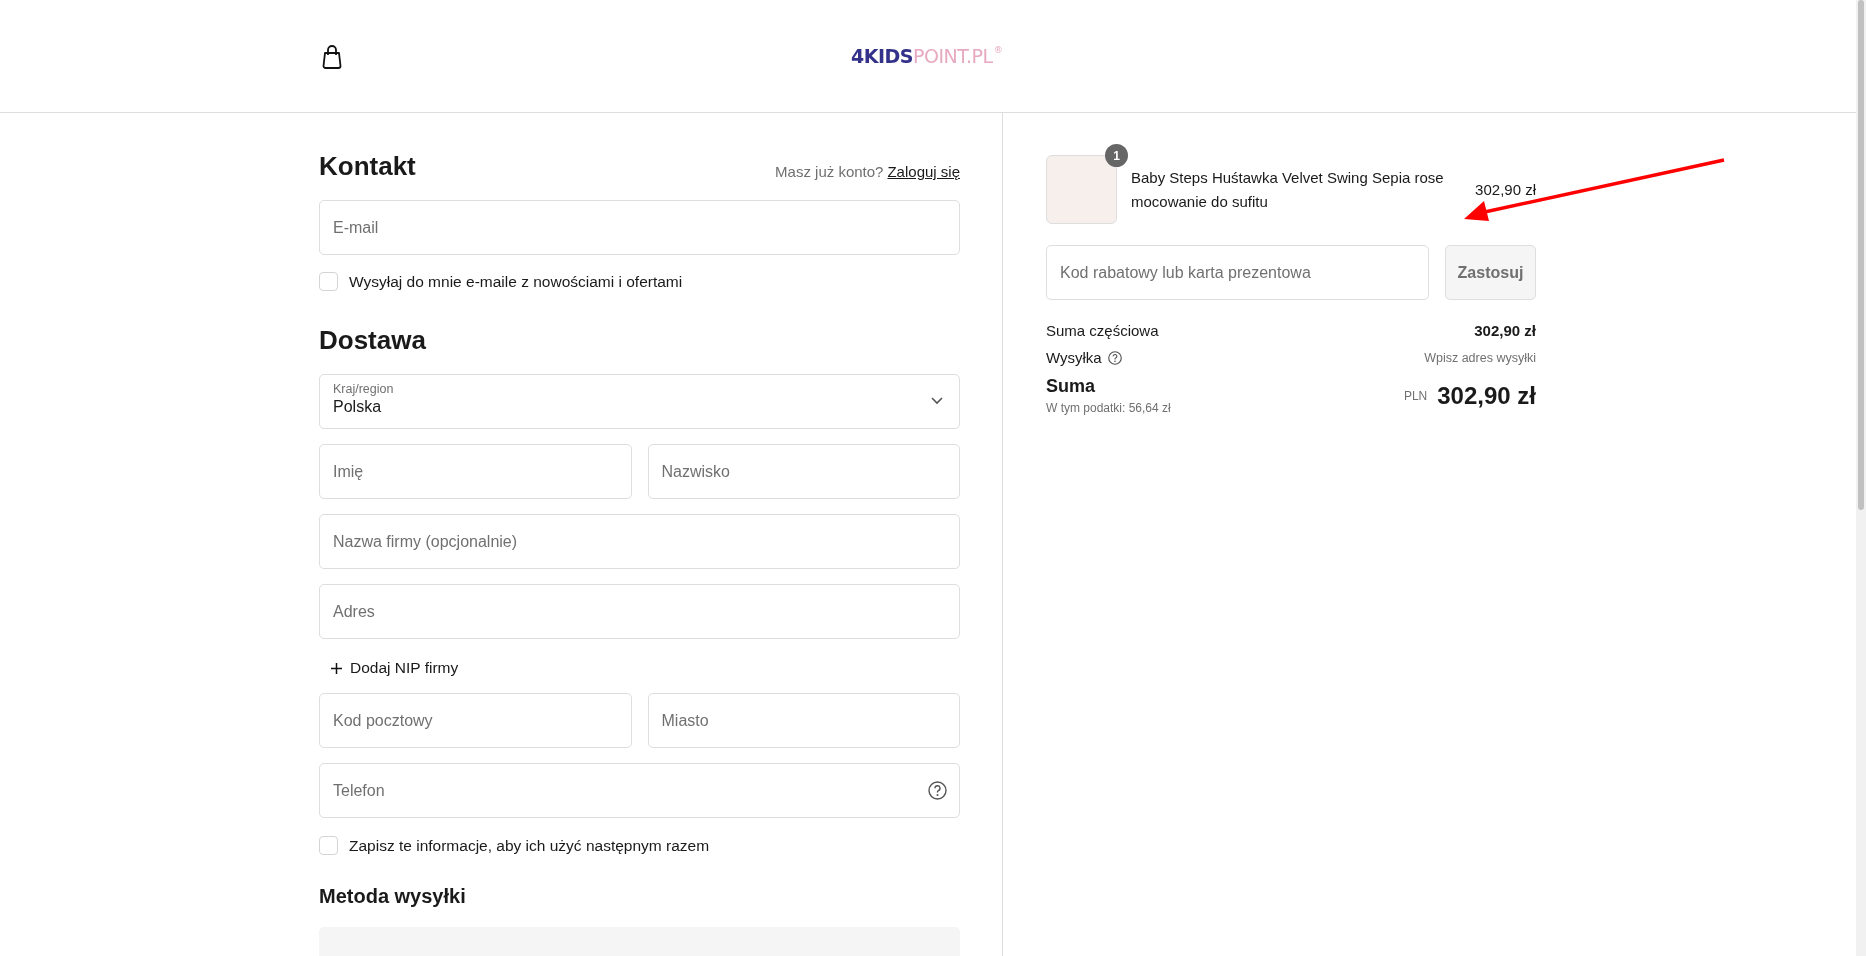  Describe the element at coordinates (803, 720) in the screenshot. I see `text-field: Miasto` at that location.